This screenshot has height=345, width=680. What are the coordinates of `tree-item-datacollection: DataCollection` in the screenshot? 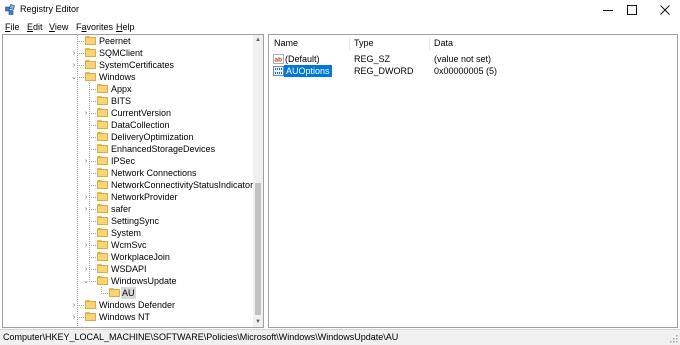 It's located at (128, 125).